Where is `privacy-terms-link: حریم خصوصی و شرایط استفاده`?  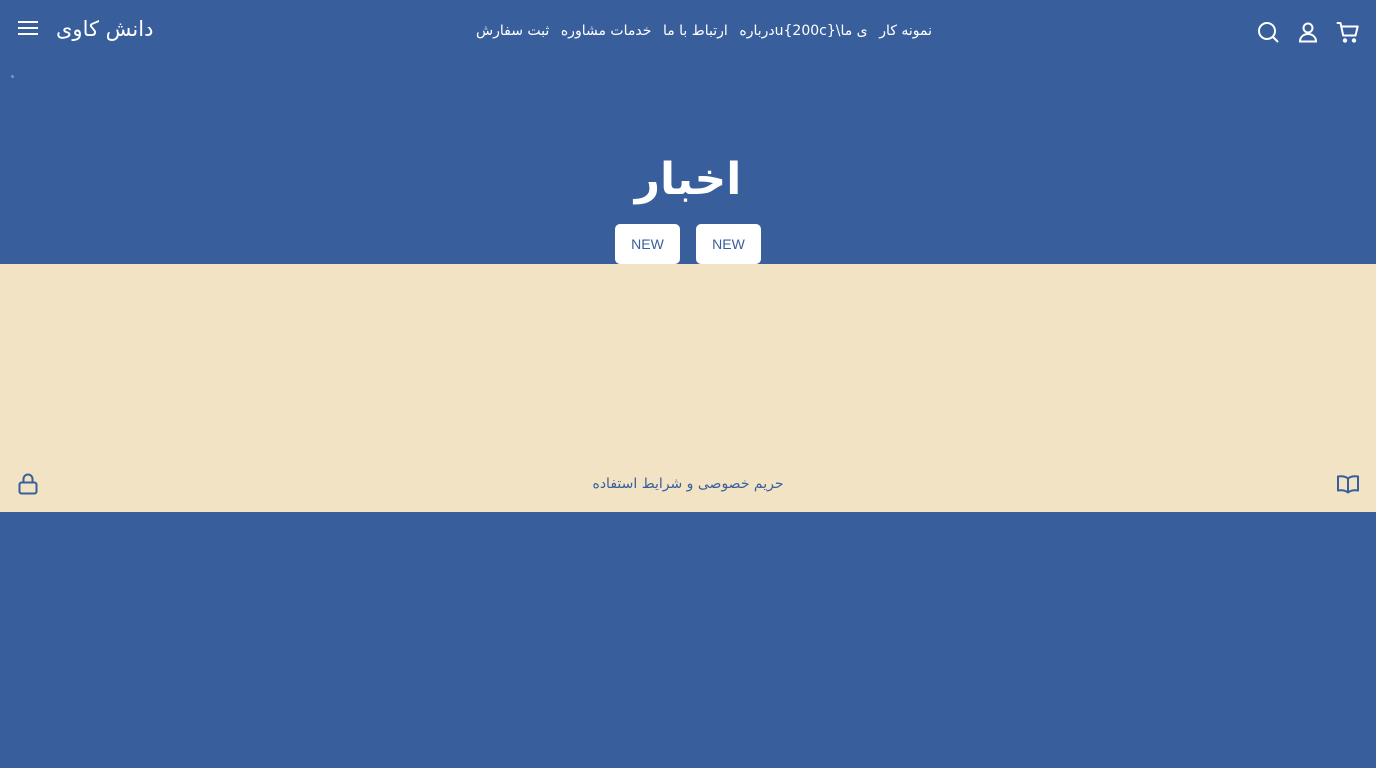 privacy-terms-link: حریم خصوصی و شرایط استفاده is located at coordinates (688, 484).